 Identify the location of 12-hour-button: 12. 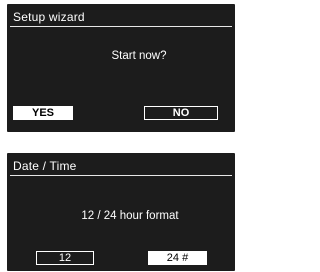
(65, 258).